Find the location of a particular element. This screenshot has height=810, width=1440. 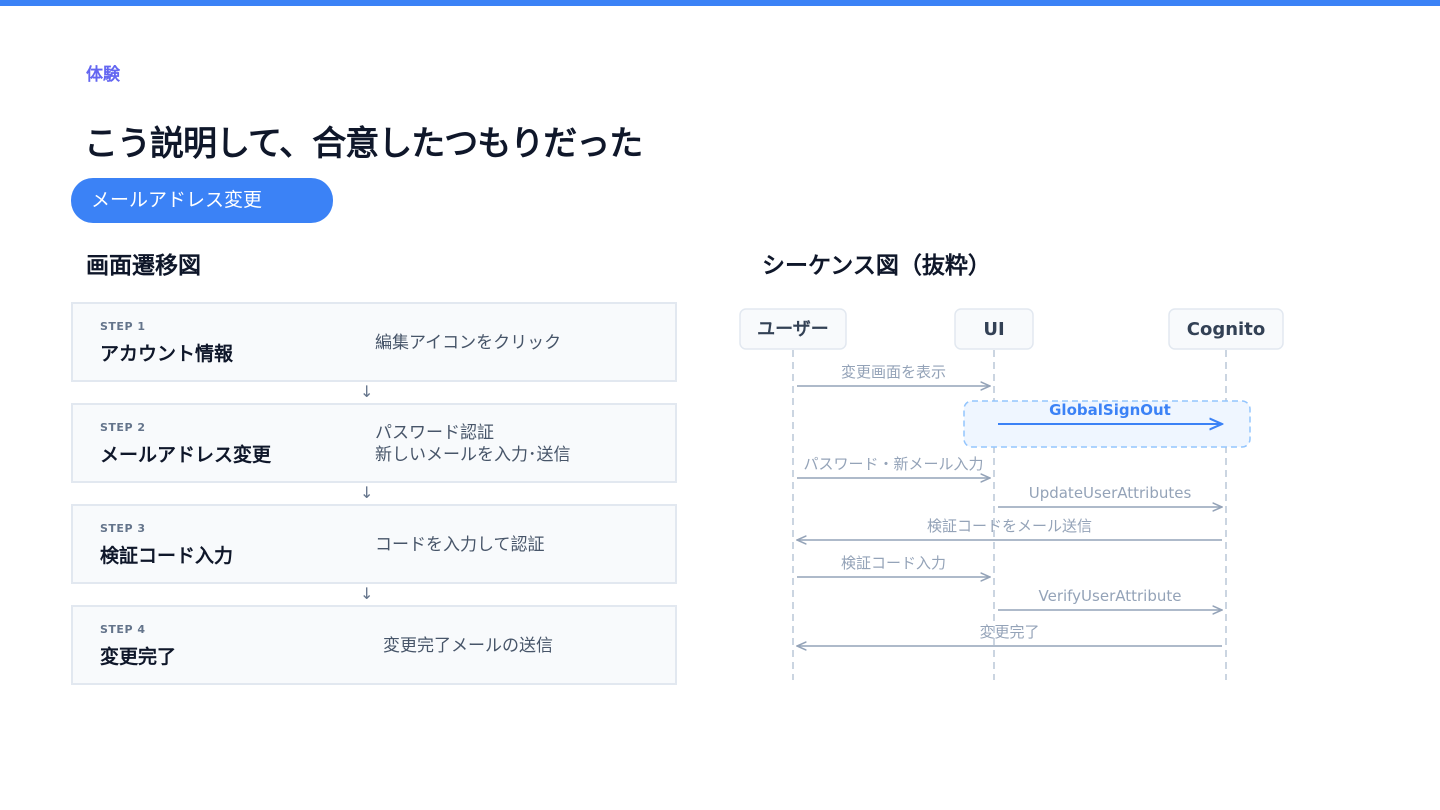

actor-label: Cognito is located at coordinates (1226, 329).